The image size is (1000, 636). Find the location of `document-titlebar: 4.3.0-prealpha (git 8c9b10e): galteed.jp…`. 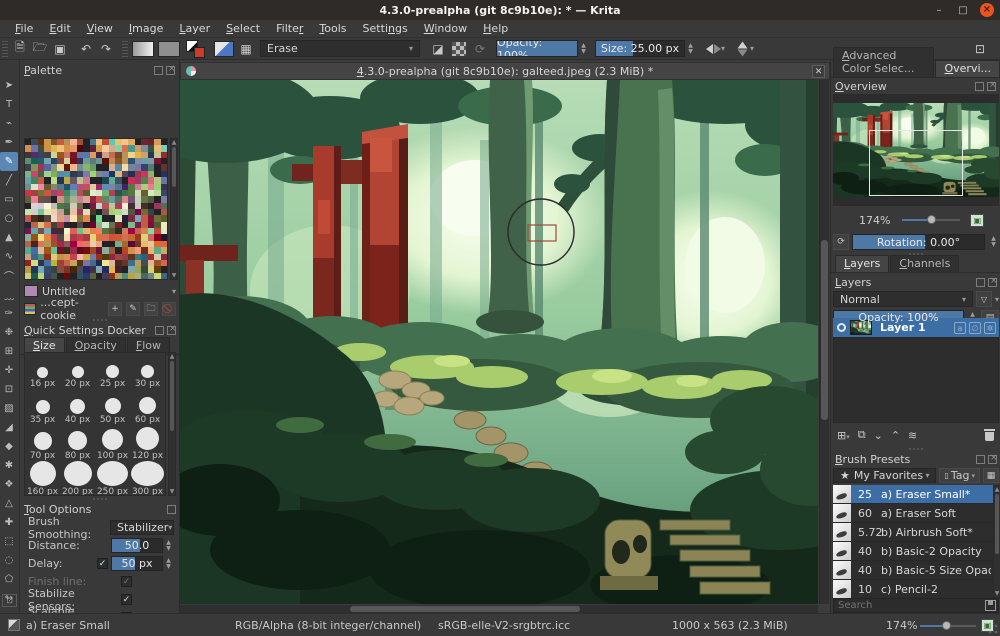

document-titlebar: 4.3.0-prealpha (git 8c9b10e): galteed.jp… is located at coordinates (505, 71).